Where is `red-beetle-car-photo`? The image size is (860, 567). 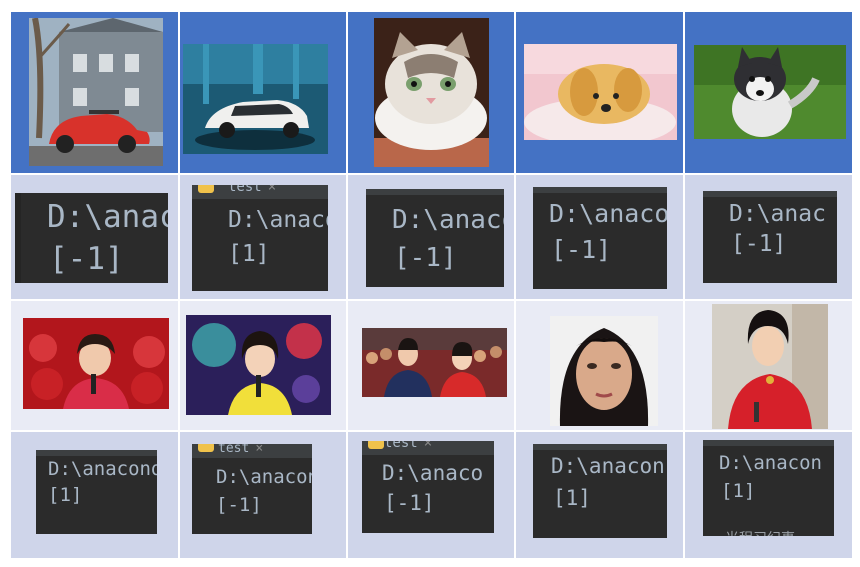
red-beetle-car-photo is located at coordinates (96, 92).